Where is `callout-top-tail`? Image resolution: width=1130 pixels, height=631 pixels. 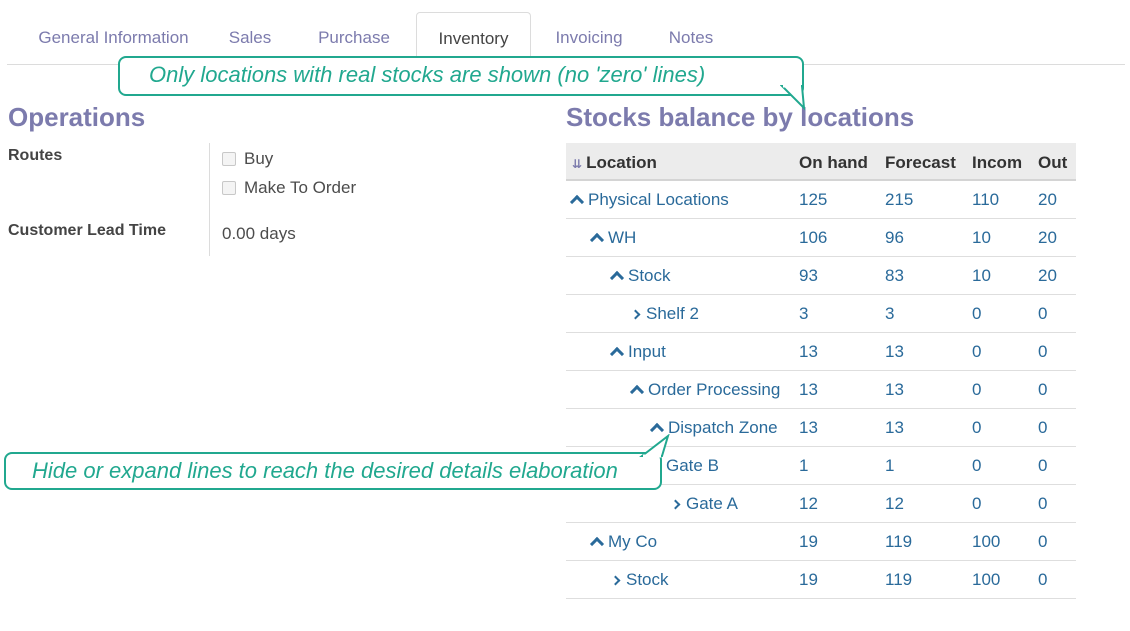
callout-top-tail is located at coordinates (793, 97).